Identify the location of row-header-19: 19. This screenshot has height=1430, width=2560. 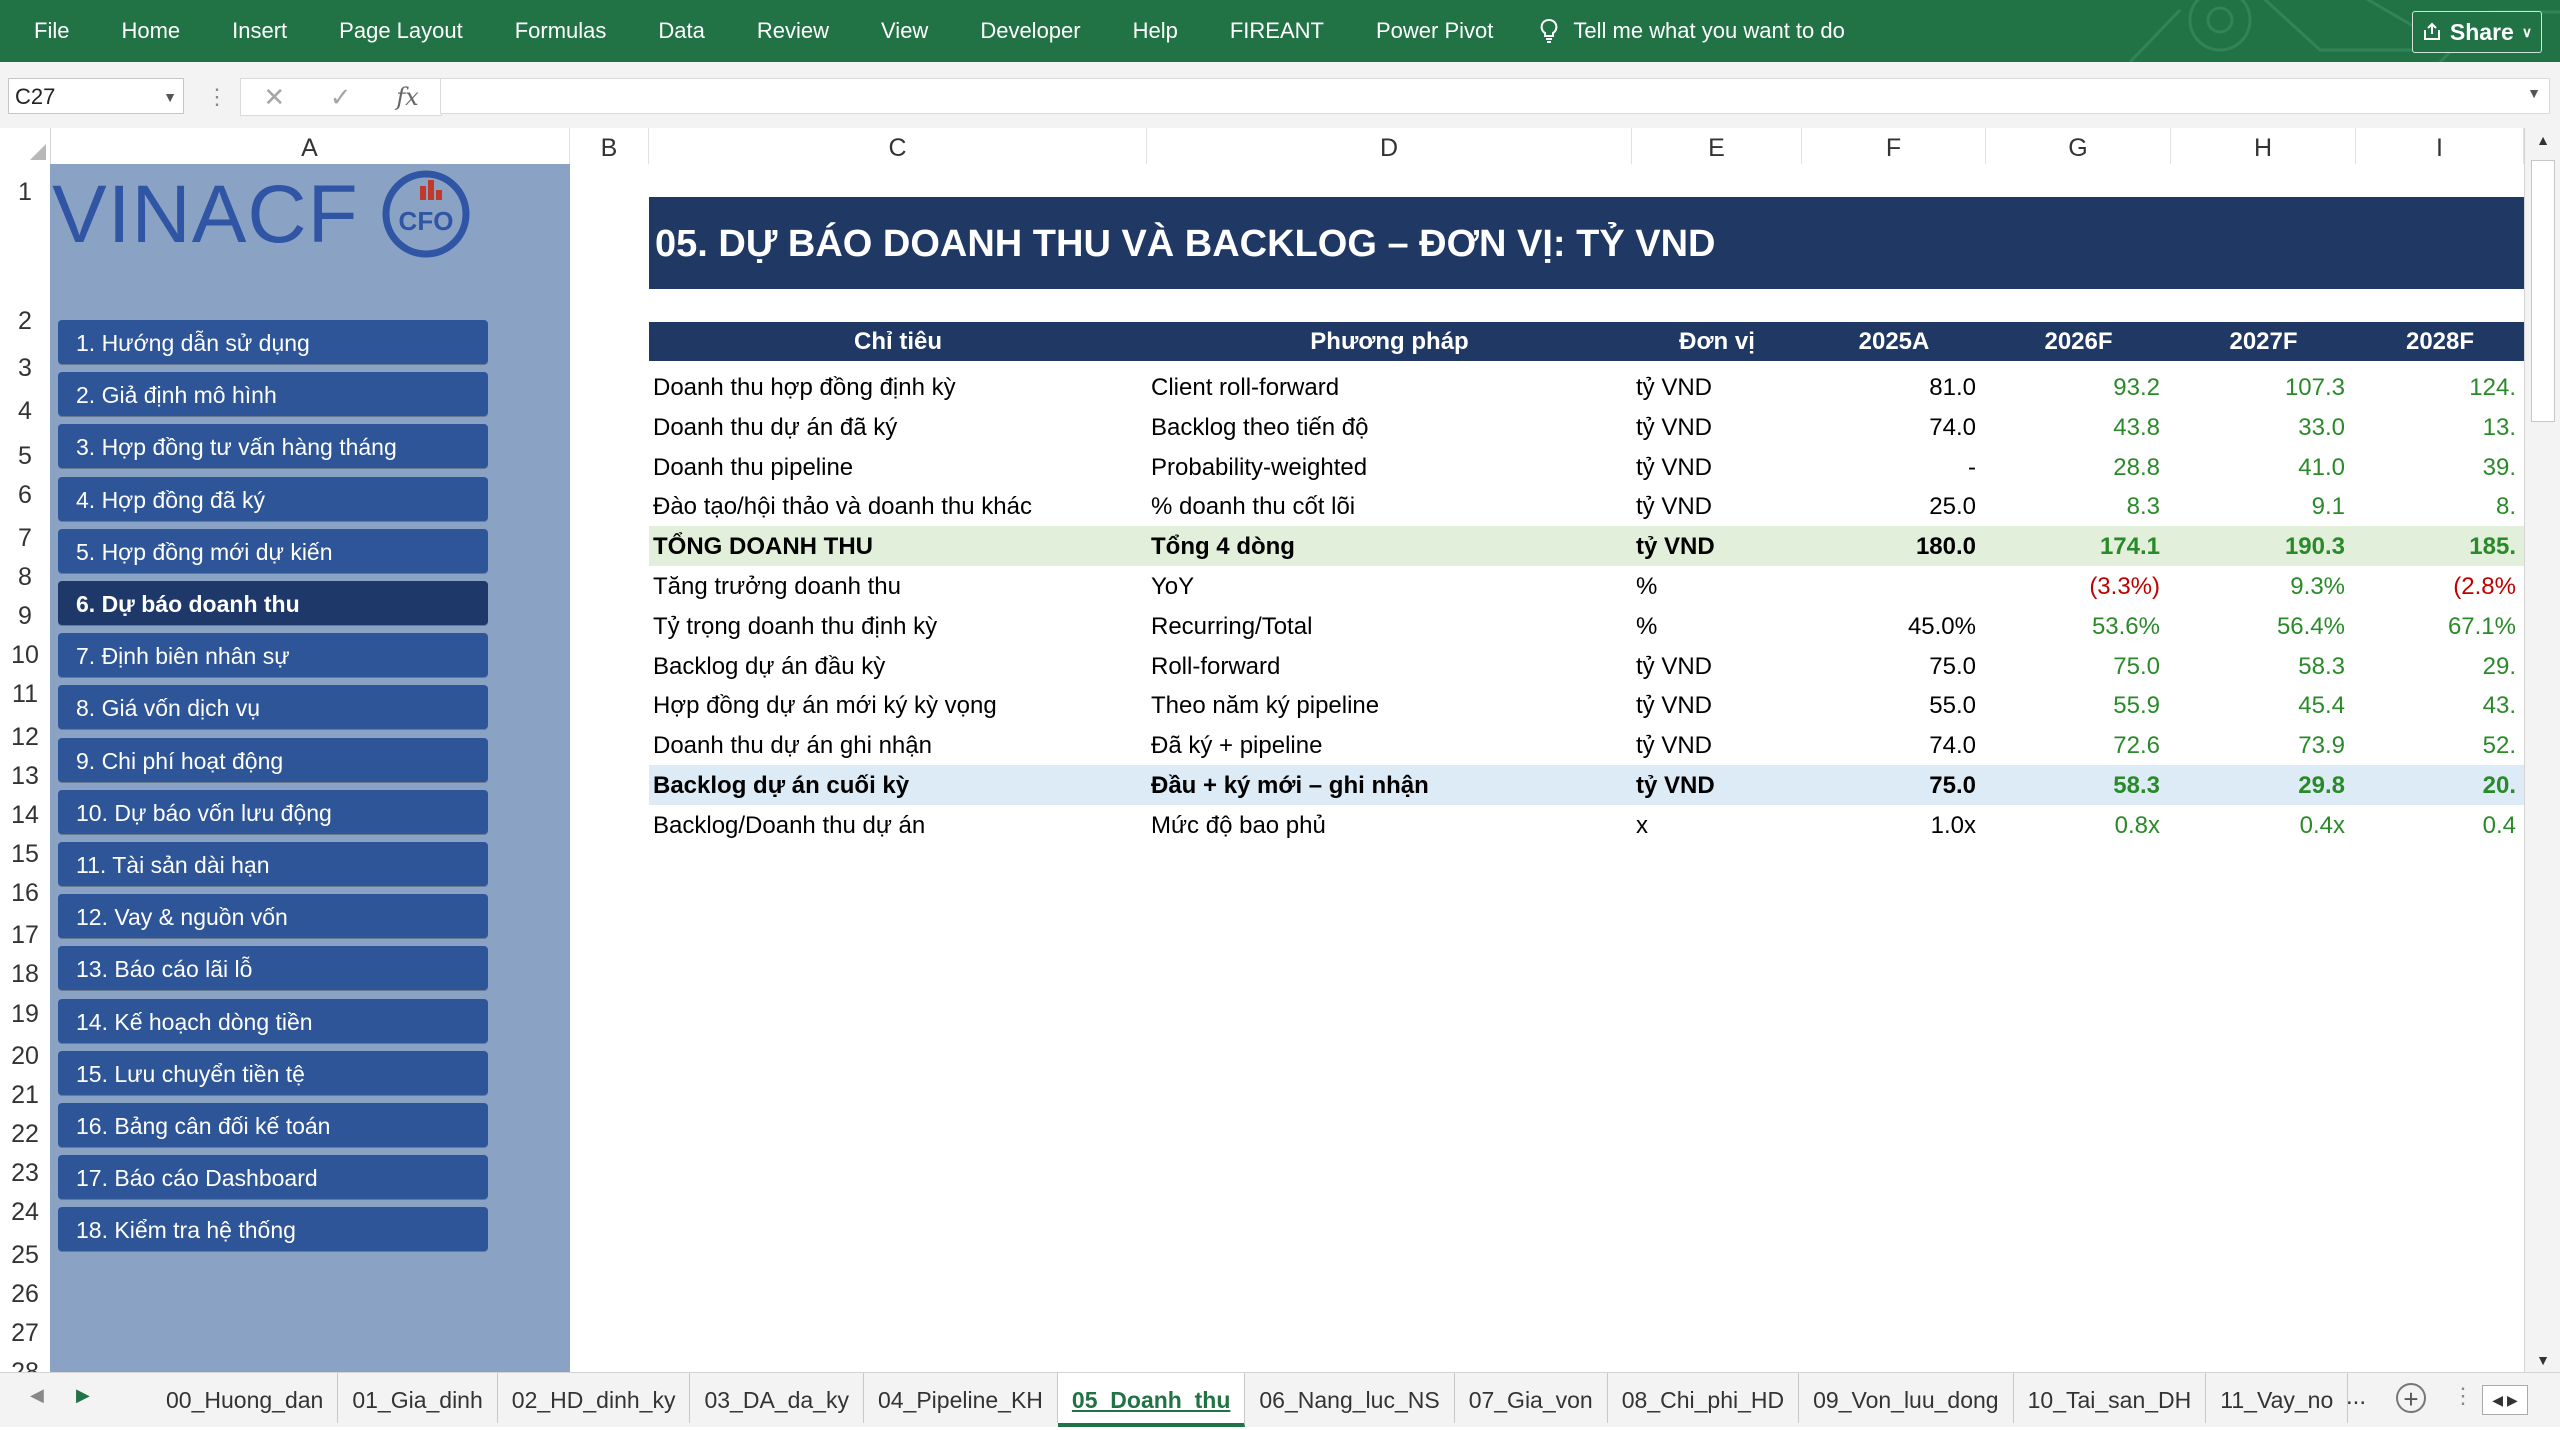
(25, 1014).